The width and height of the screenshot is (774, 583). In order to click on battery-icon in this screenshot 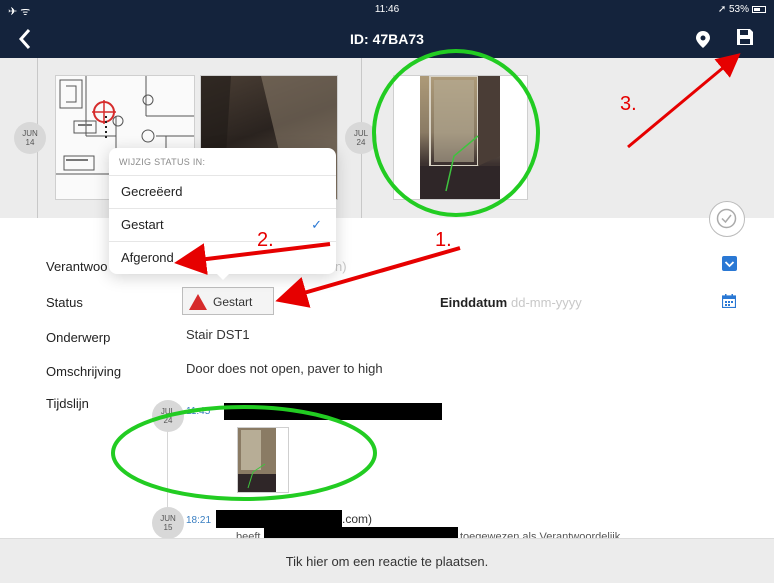, I will do `click(759, 9)`.